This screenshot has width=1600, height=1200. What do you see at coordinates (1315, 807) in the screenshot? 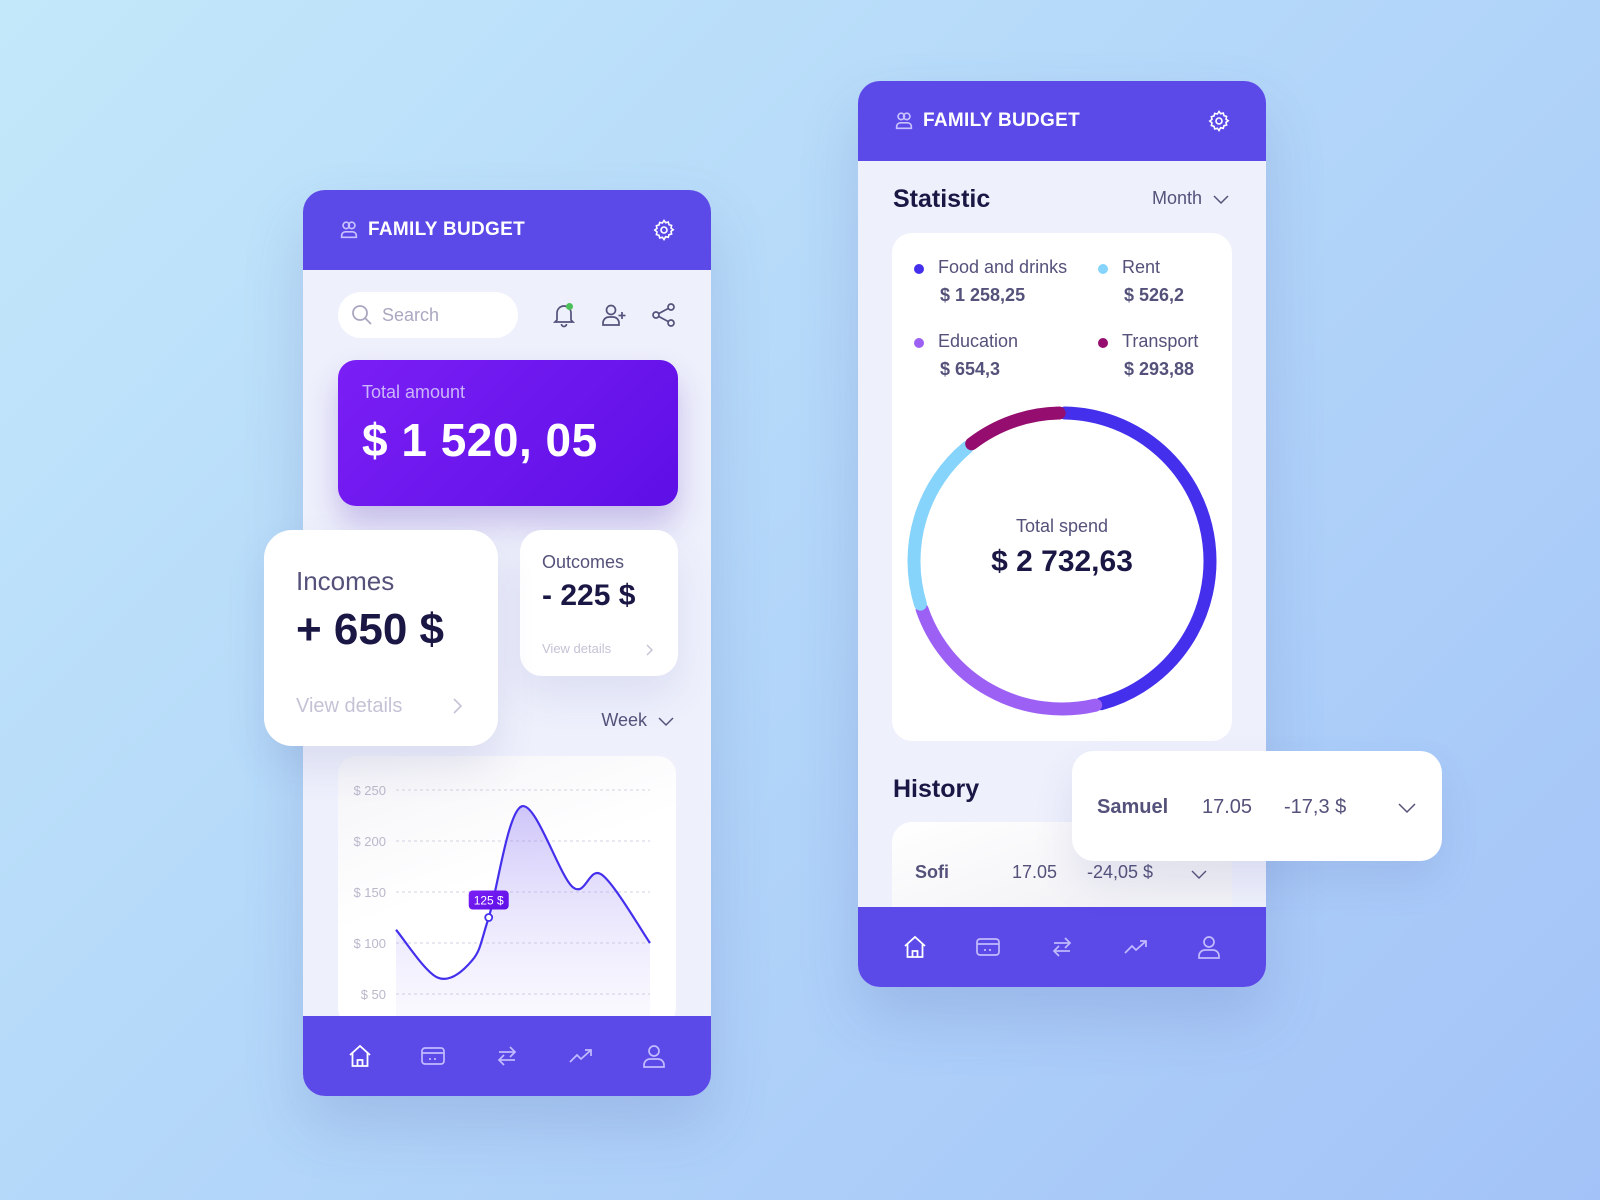
I see `history-amount: -17,3 $` at bounding box center [1315, 807].